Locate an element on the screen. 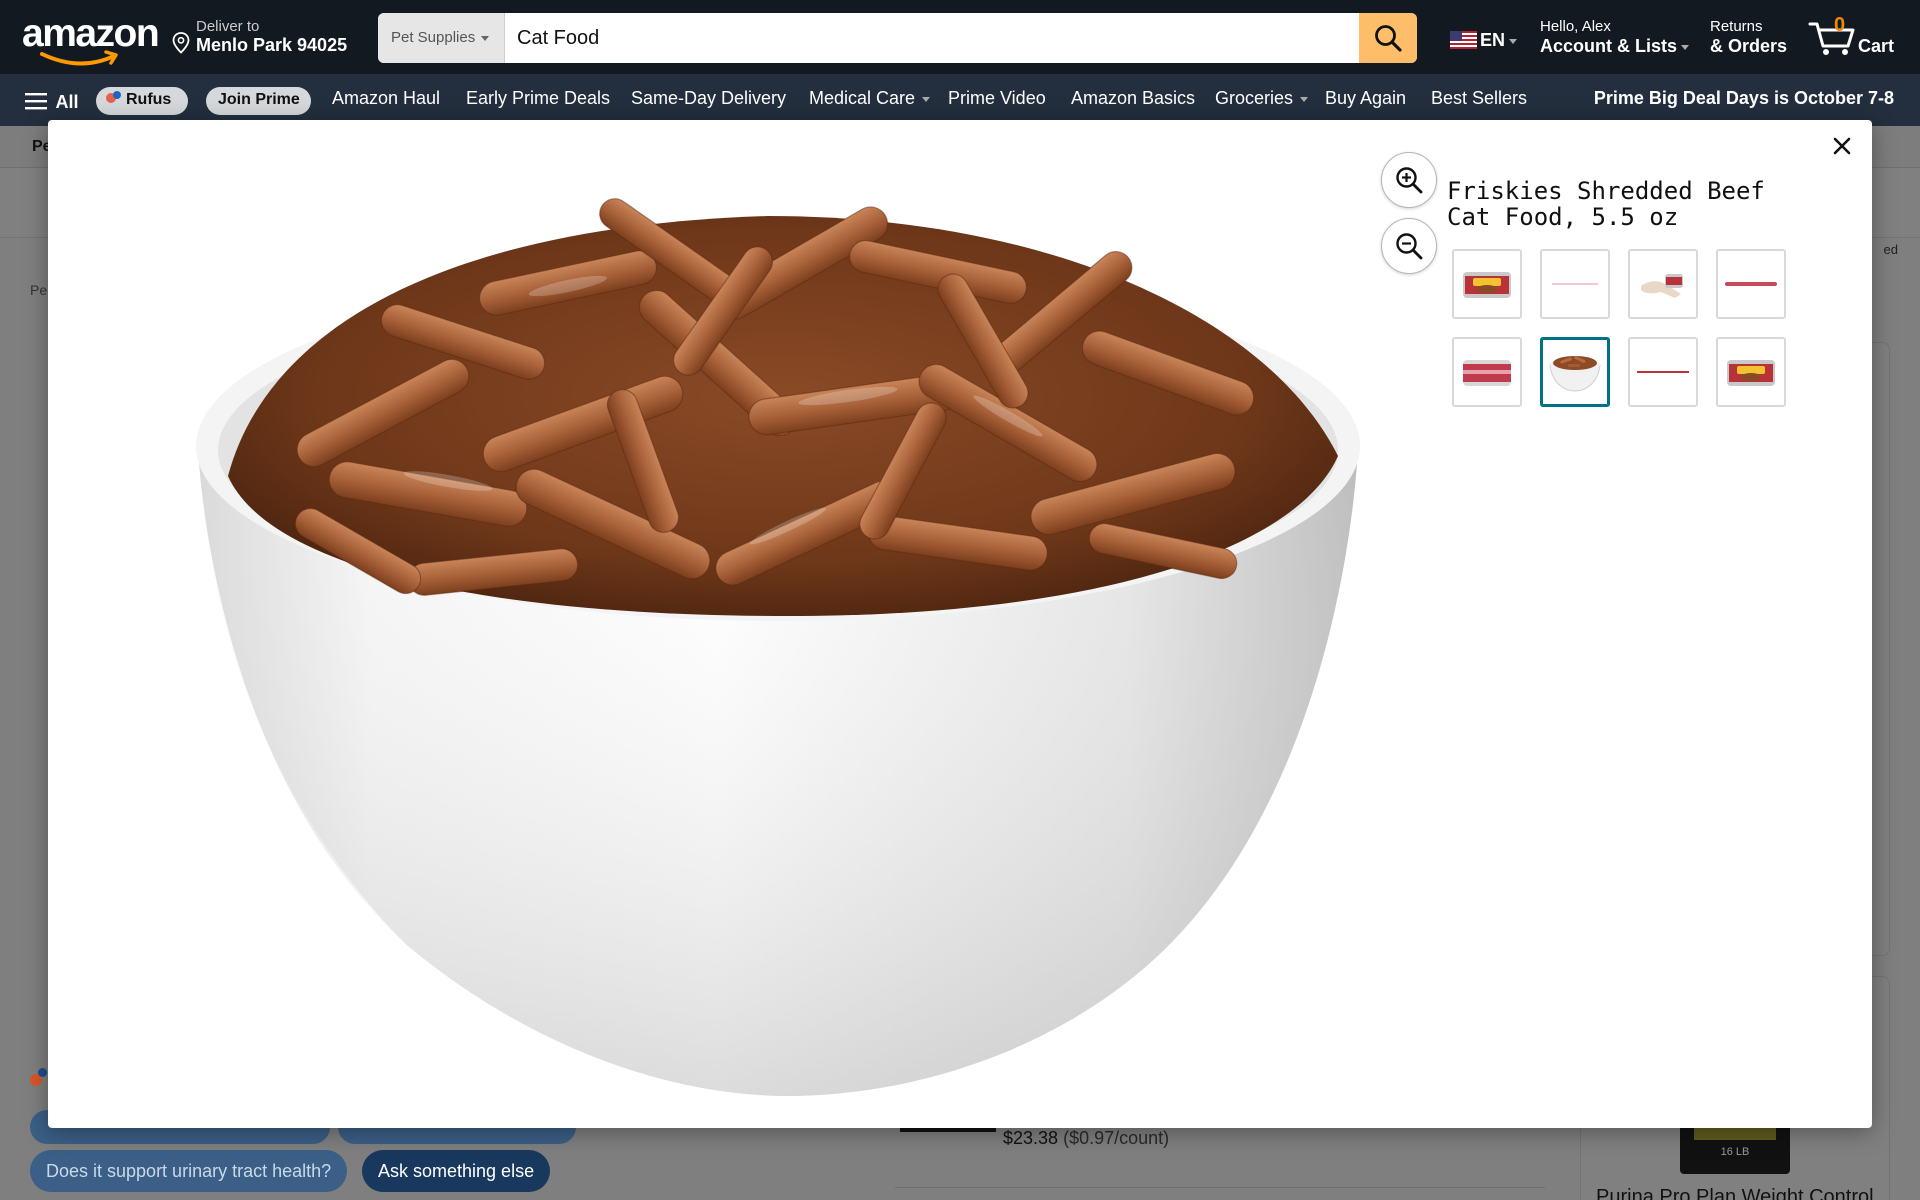  language-selector: EN is located at coordinates (1484, 40).